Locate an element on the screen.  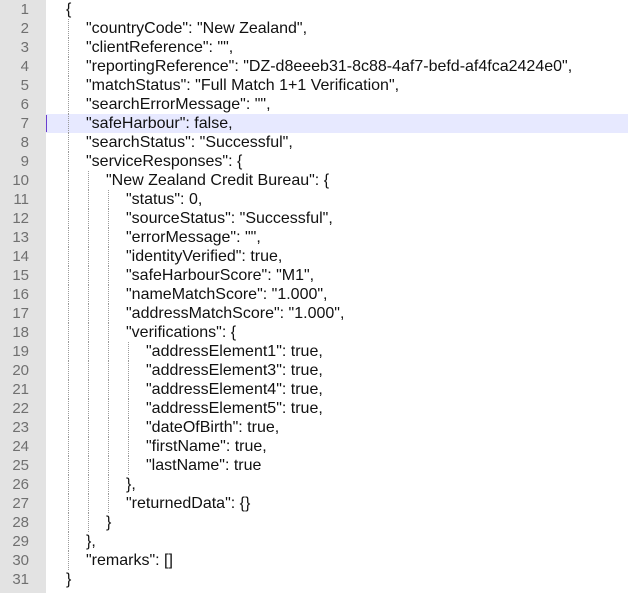
code-line-area: { is located at coordinates (337, 9).